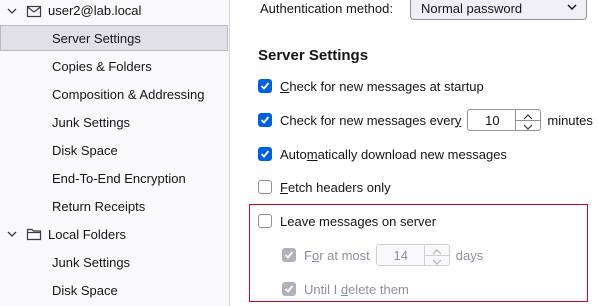 The height and width of the screenshot is (306, 598). I want to click on sidebar-item-disk-space: Disk Space, so click(114, 150).